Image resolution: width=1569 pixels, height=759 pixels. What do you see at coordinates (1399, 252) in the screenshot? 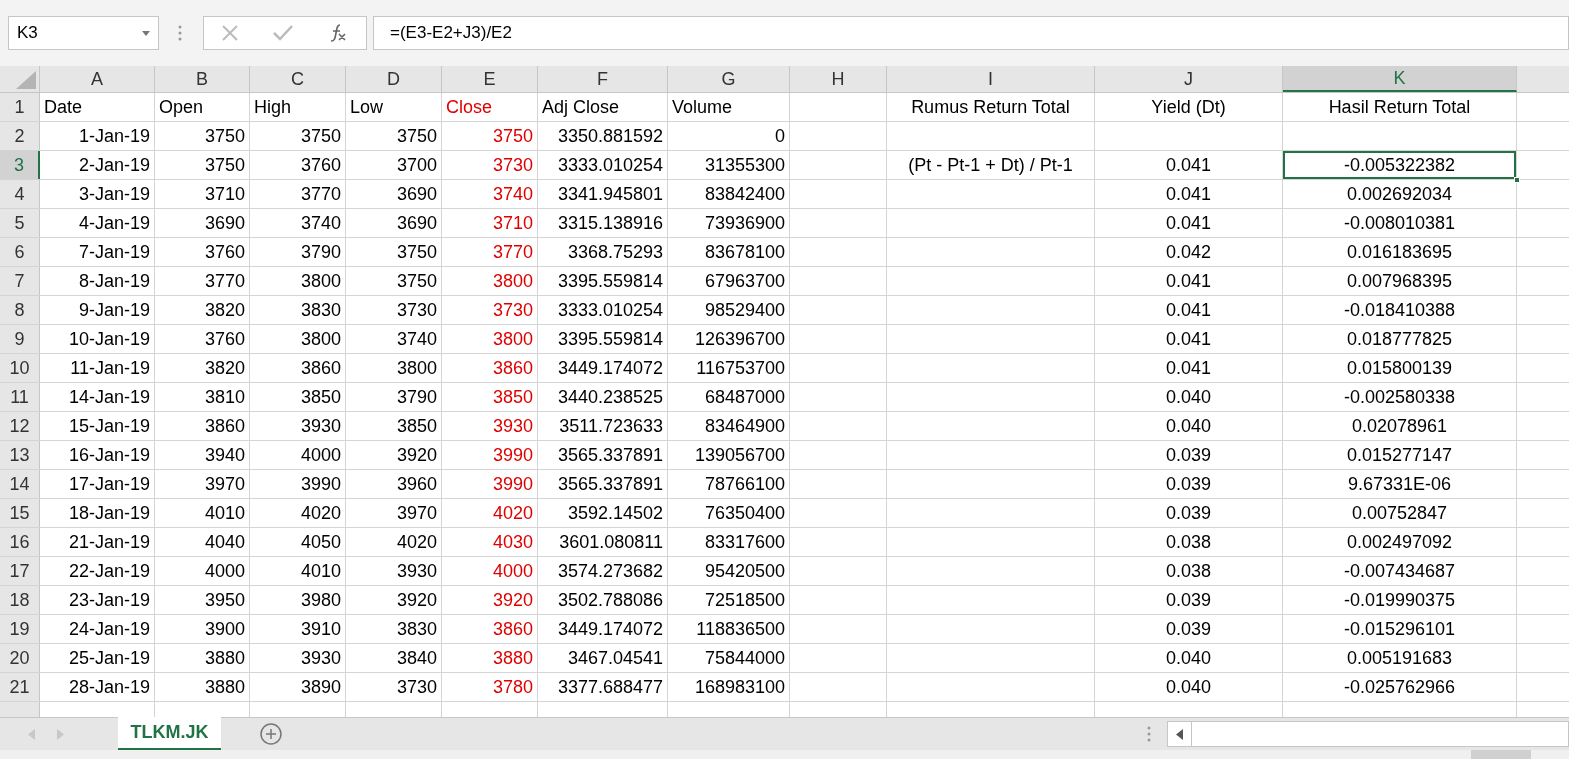
I see `table-cell-text: 0.016183695` at bounding box center [1399, 252].